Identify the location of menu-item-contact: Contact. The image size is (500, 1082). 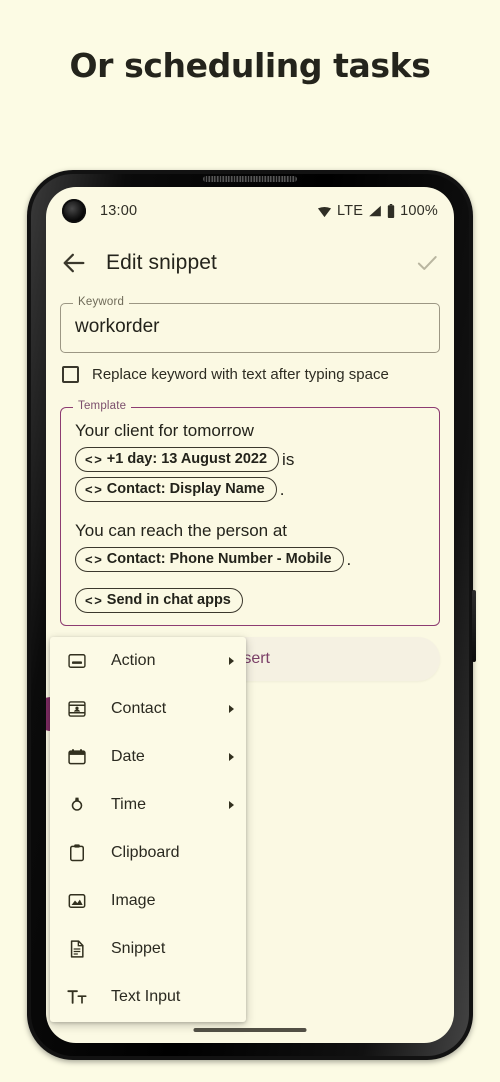
(148, 709).